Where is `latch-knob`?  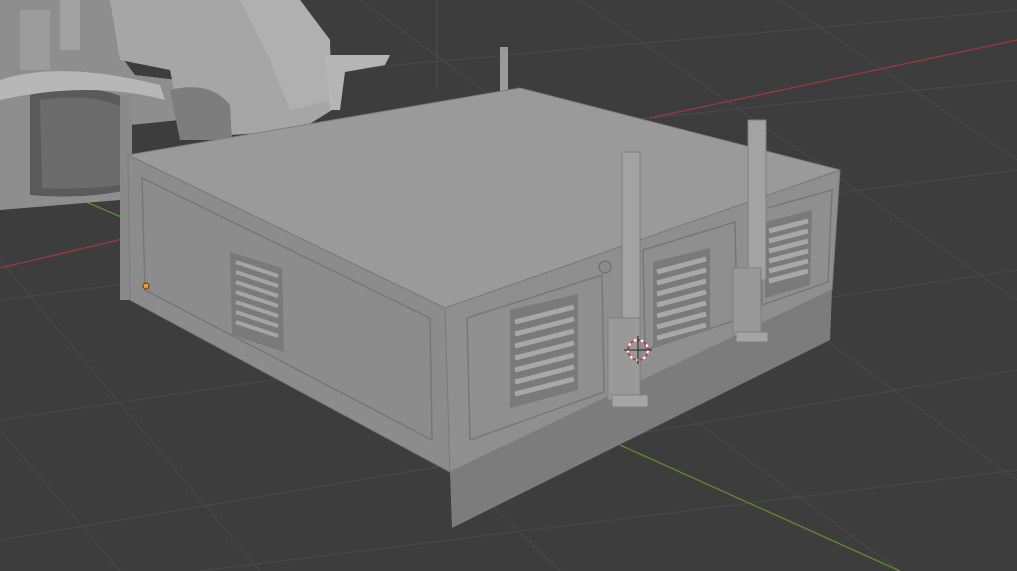
latch-knob is located at coordinates (605, 267).